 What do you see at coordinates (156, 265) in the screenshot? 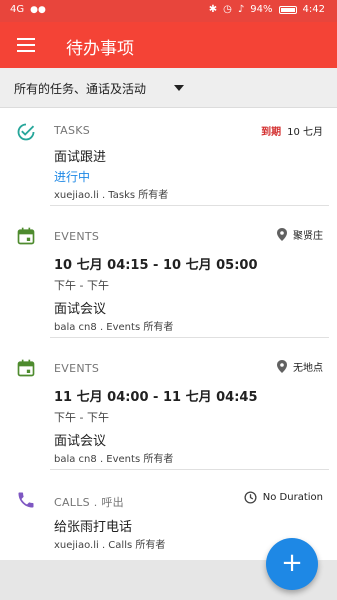
I see `event-time-range: 10 七月 04:15 - 10 七月 05:00` at bounding box center [156, 265].